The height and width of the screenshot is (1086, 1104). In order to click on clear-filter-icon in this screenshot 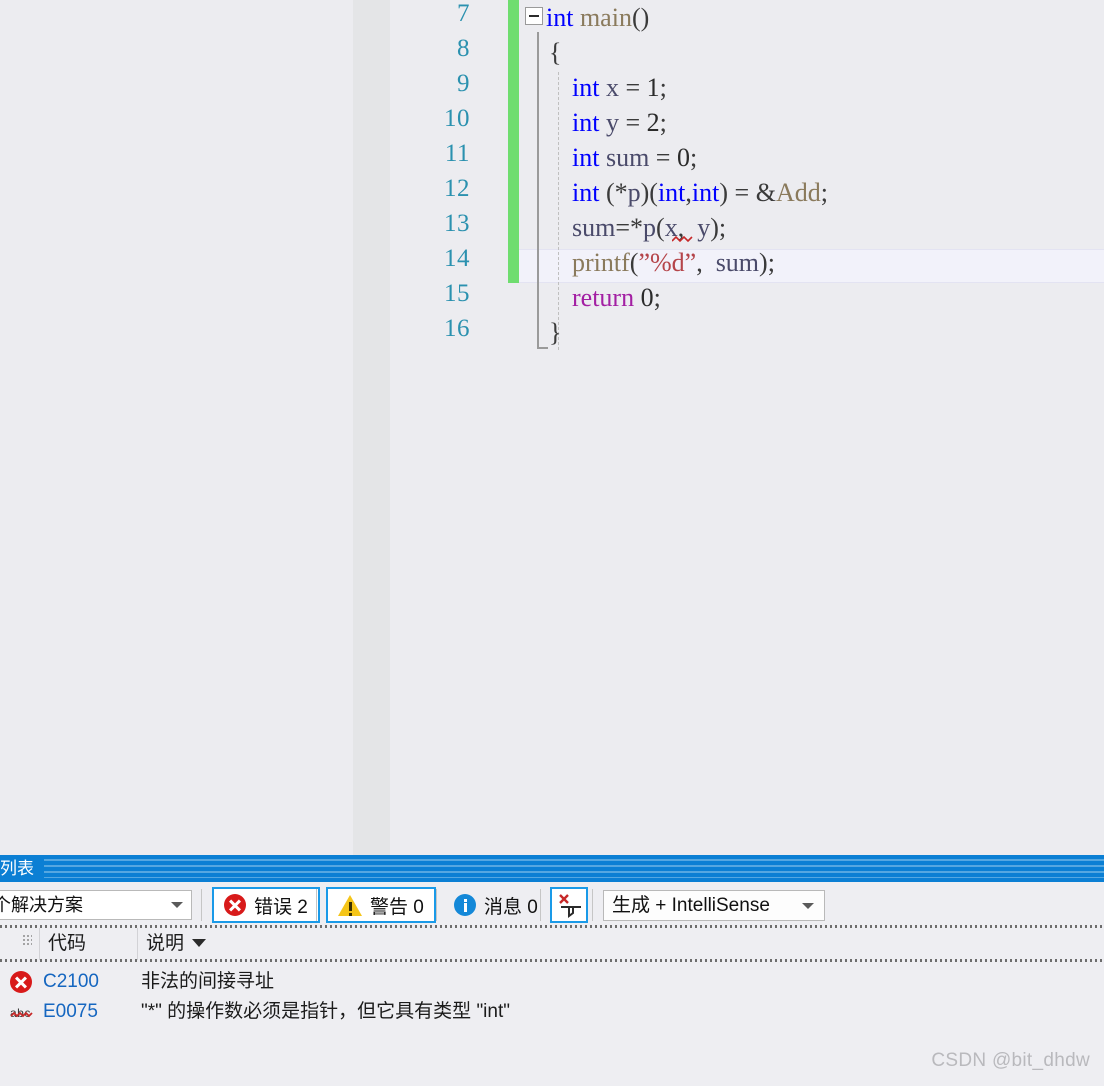, I will do `click(569, 905)`.